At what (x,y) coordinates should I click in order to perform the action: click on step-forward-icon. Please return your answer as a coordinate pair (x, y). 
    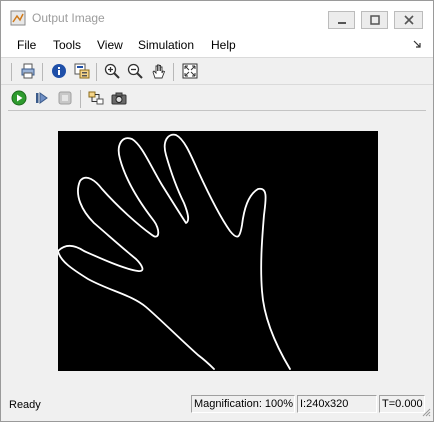
    Looking at the image, I should click on (42, 98).